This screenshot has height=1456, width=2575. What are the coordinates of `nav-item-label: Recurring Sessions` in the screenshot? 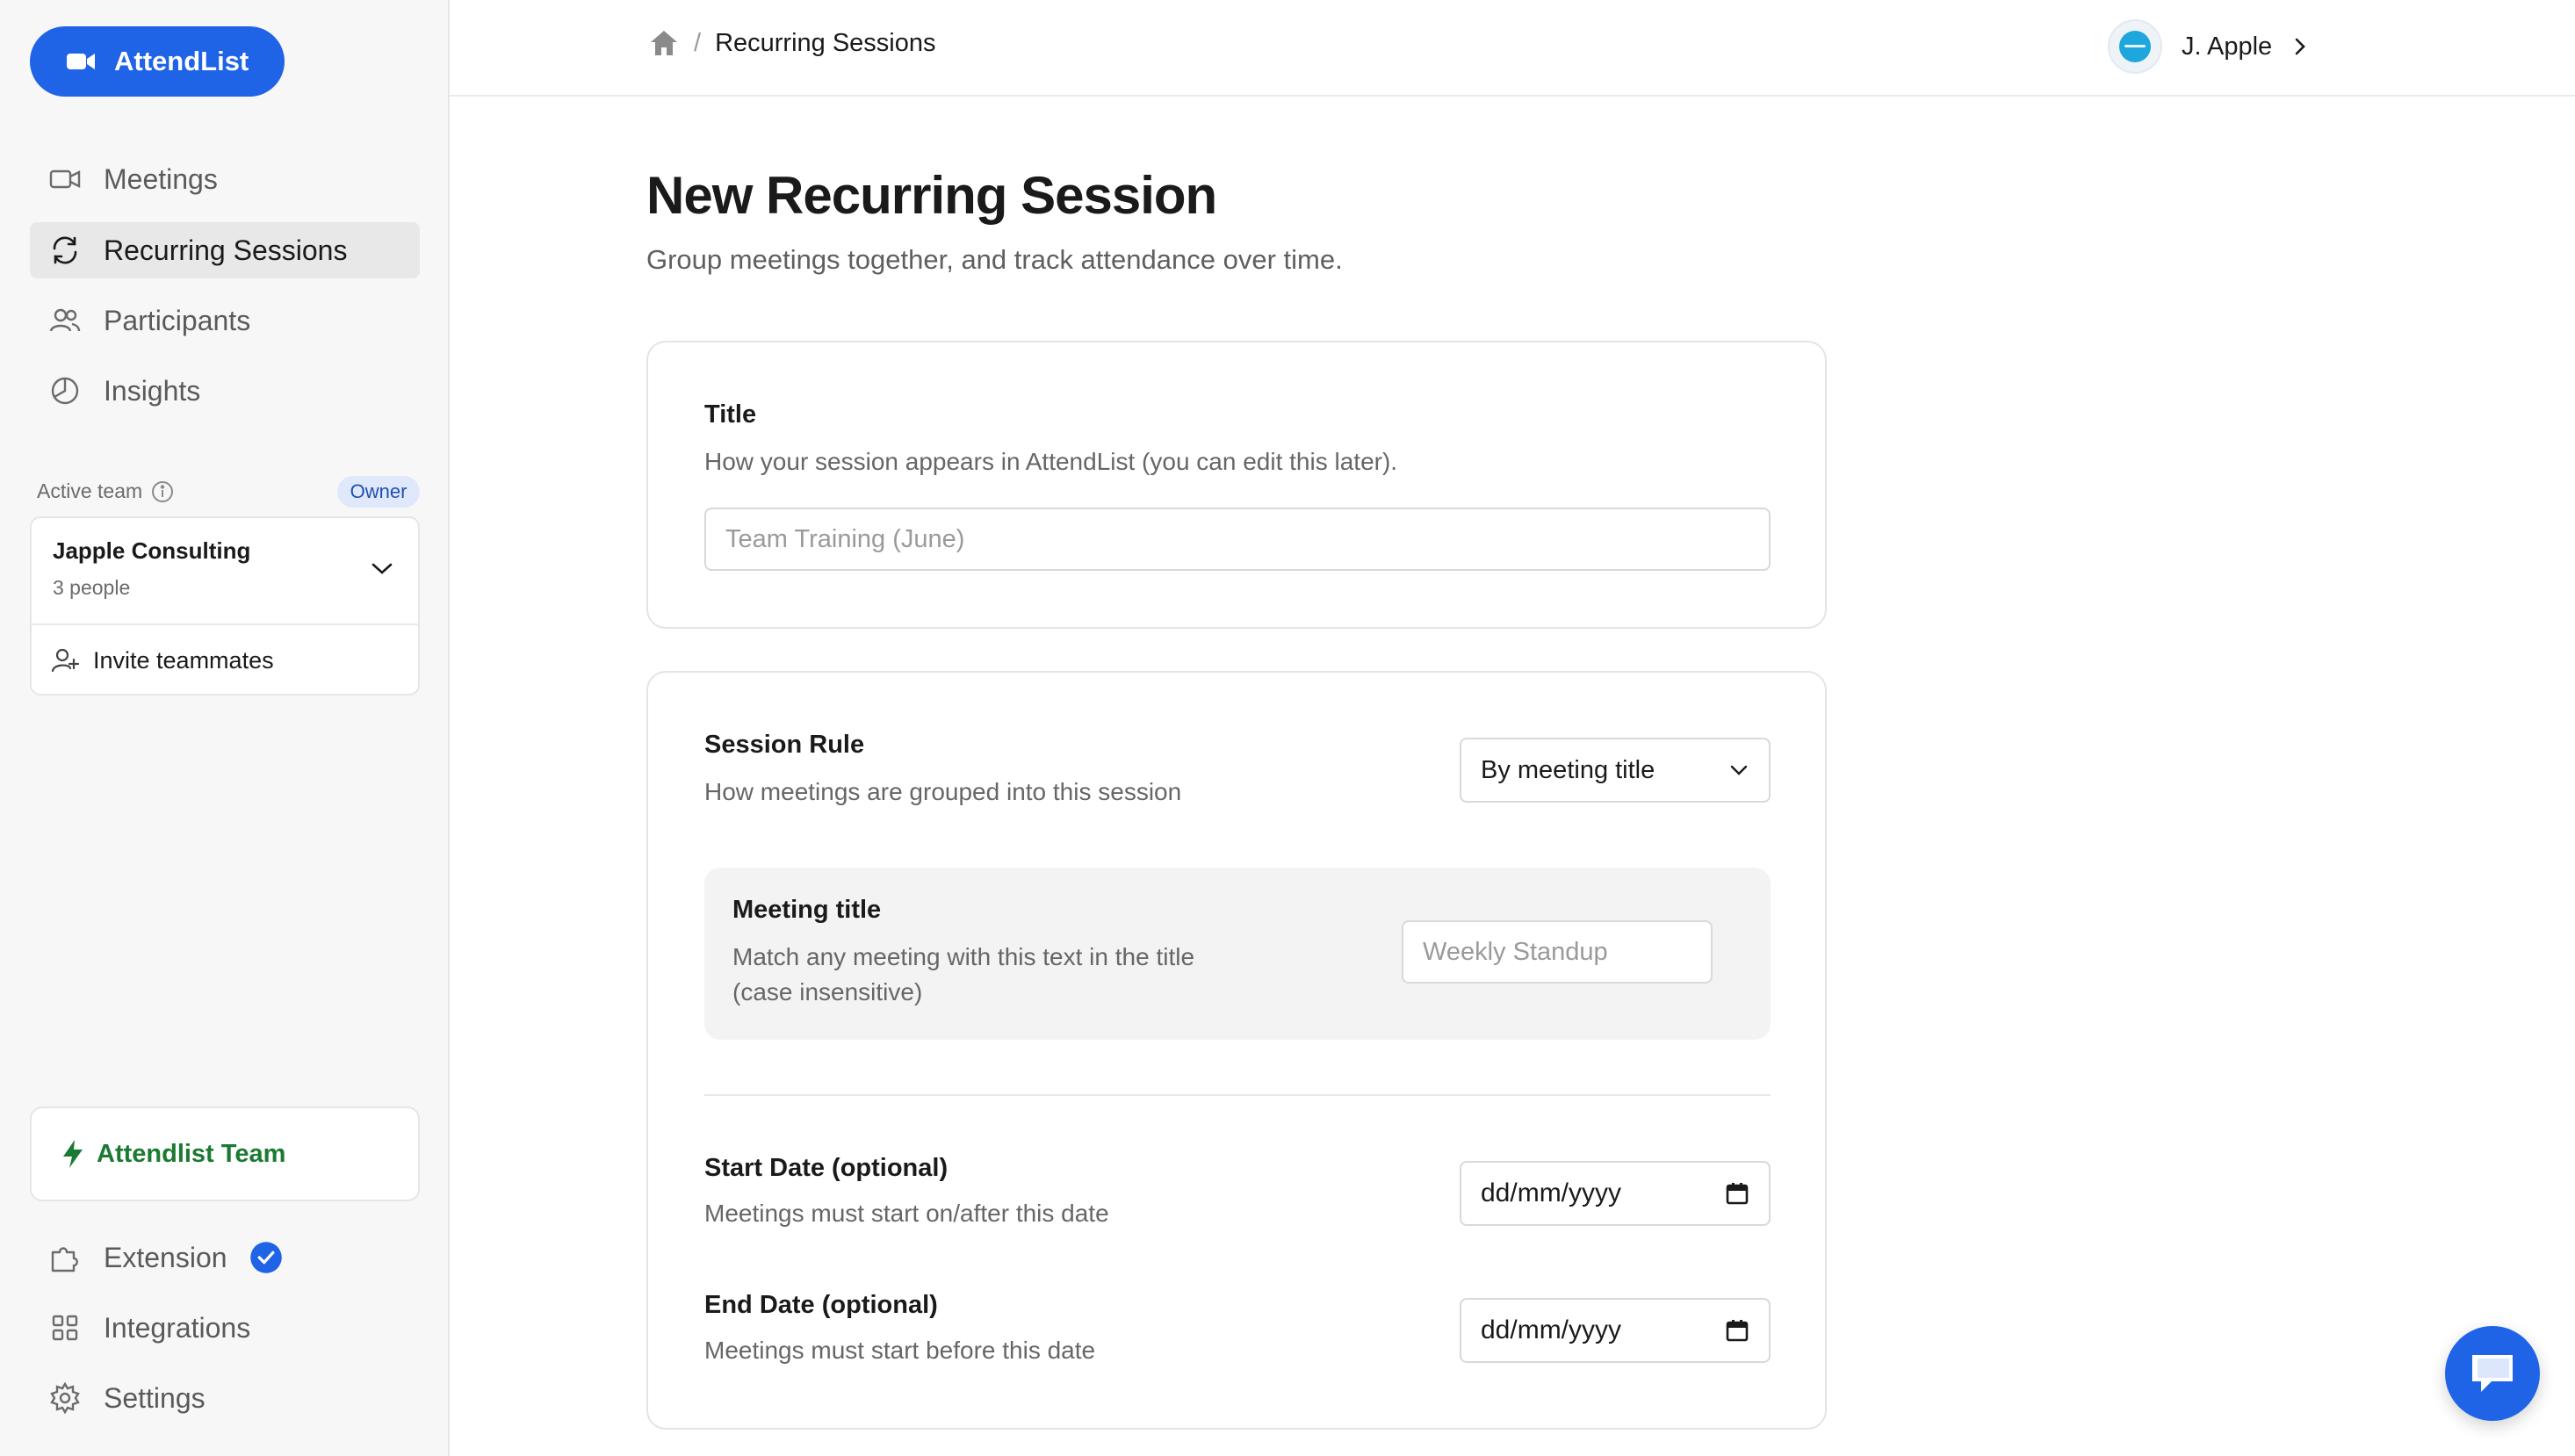 It's located at (226, 250).